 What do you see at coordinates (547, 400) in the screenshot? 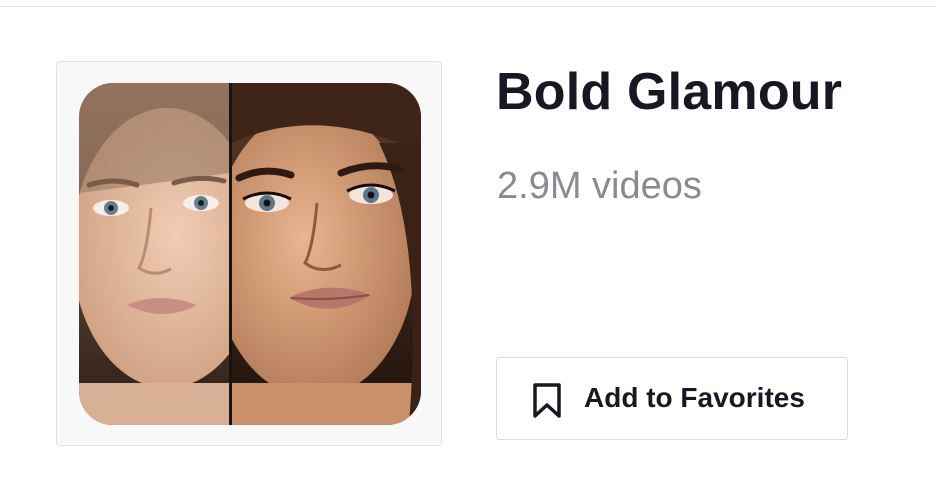
I see `bookmark-icon` at bounding box center [547, 400].